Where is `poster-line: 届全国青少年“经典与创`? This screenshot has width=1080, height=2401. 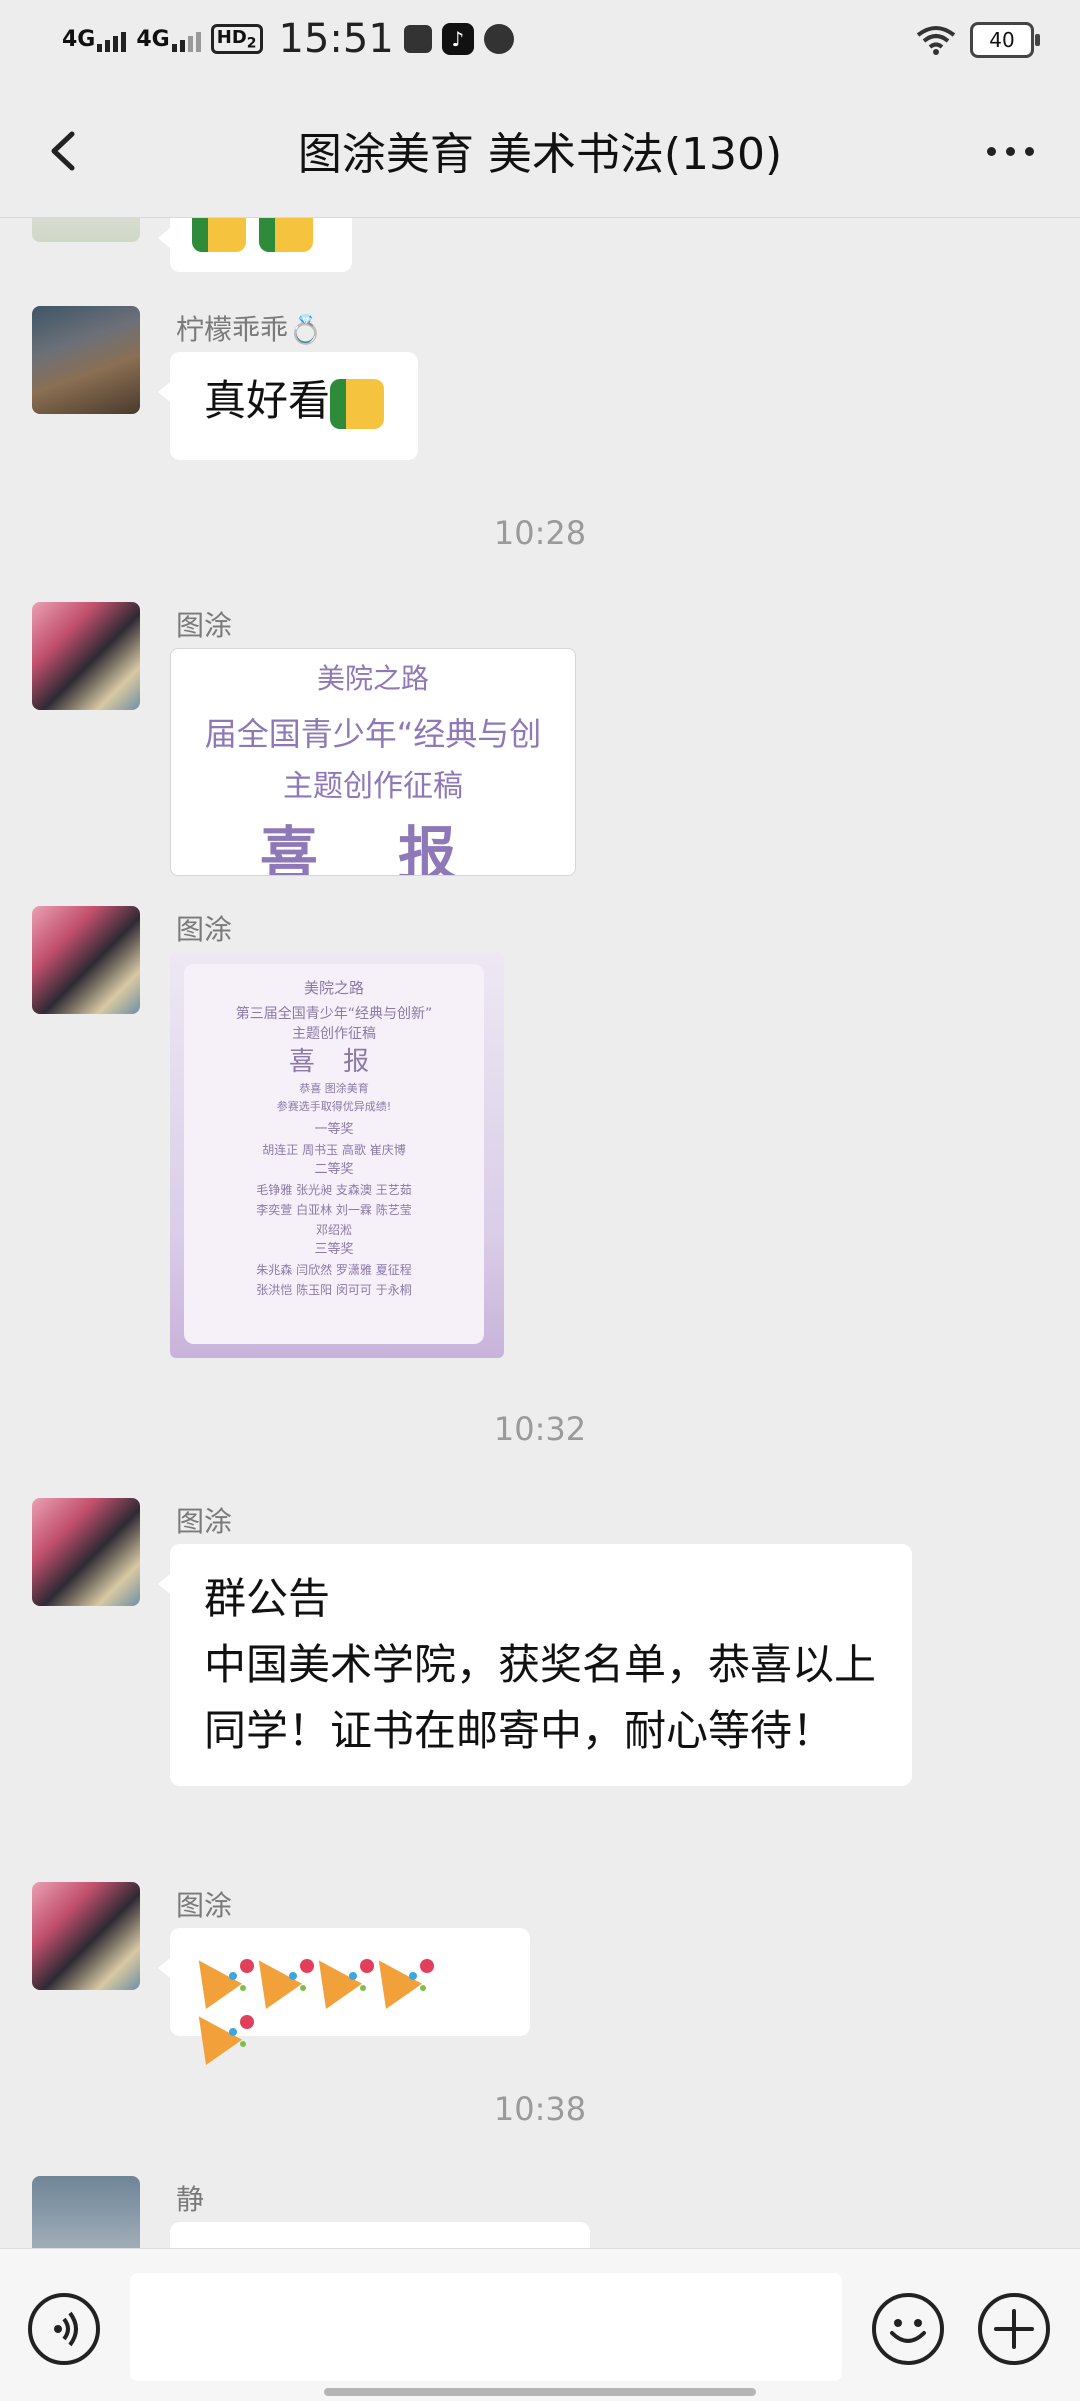
poster-line: 届全国青少年“经典与创 is located at coordinates (373, 734).